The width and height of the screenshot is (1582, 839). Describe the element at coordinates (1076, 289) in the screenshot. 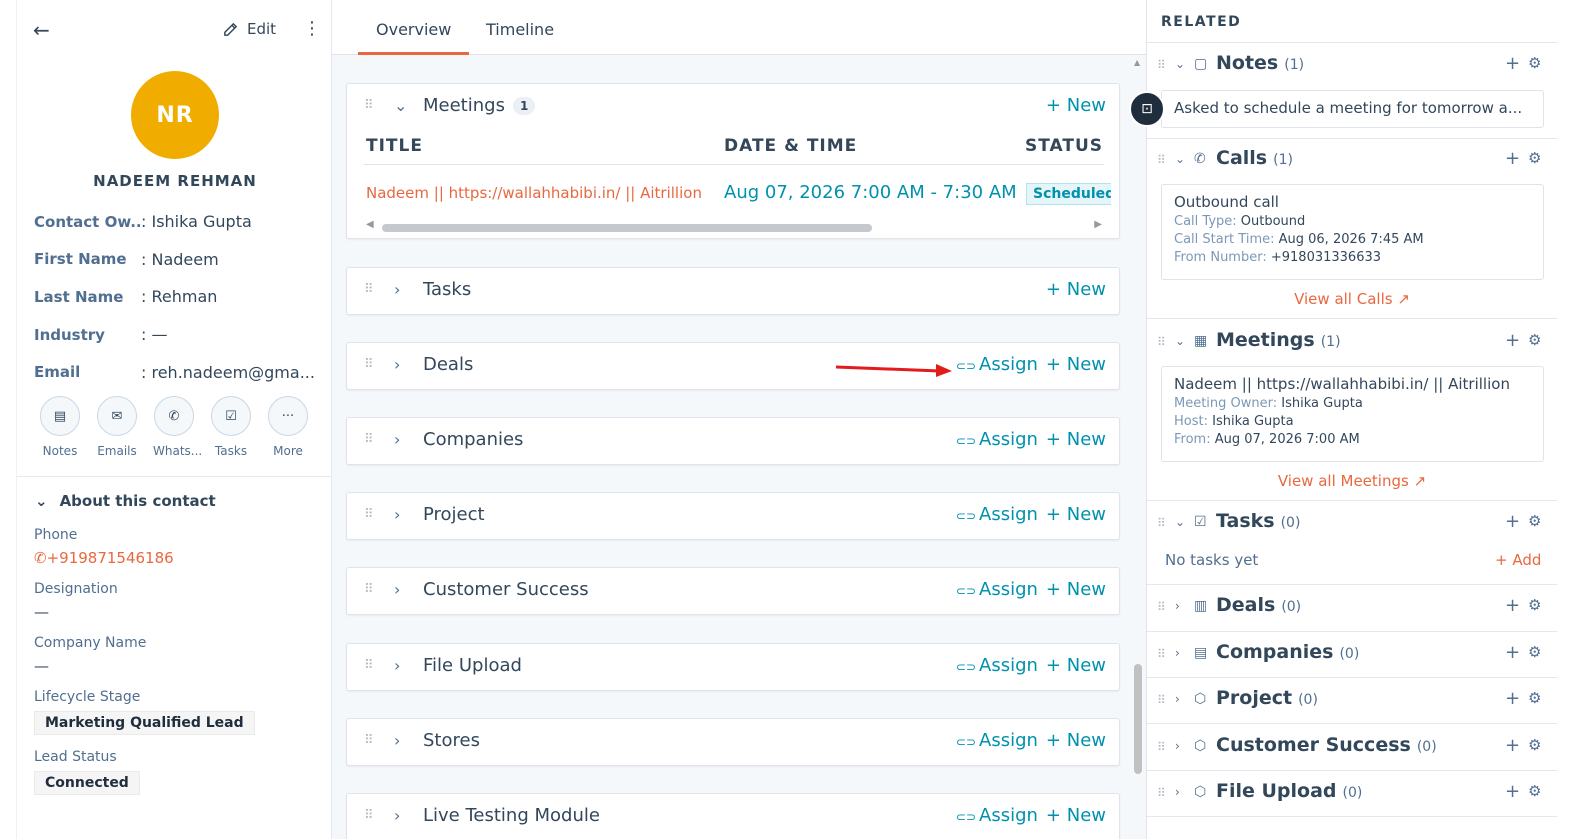

I see `new-task-button: + New` at that location.